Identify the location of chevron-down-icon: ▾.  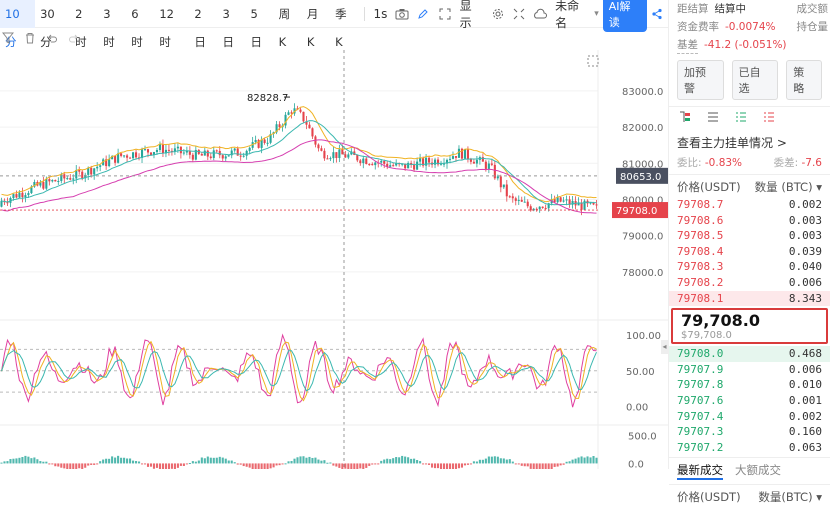
(596, 14).